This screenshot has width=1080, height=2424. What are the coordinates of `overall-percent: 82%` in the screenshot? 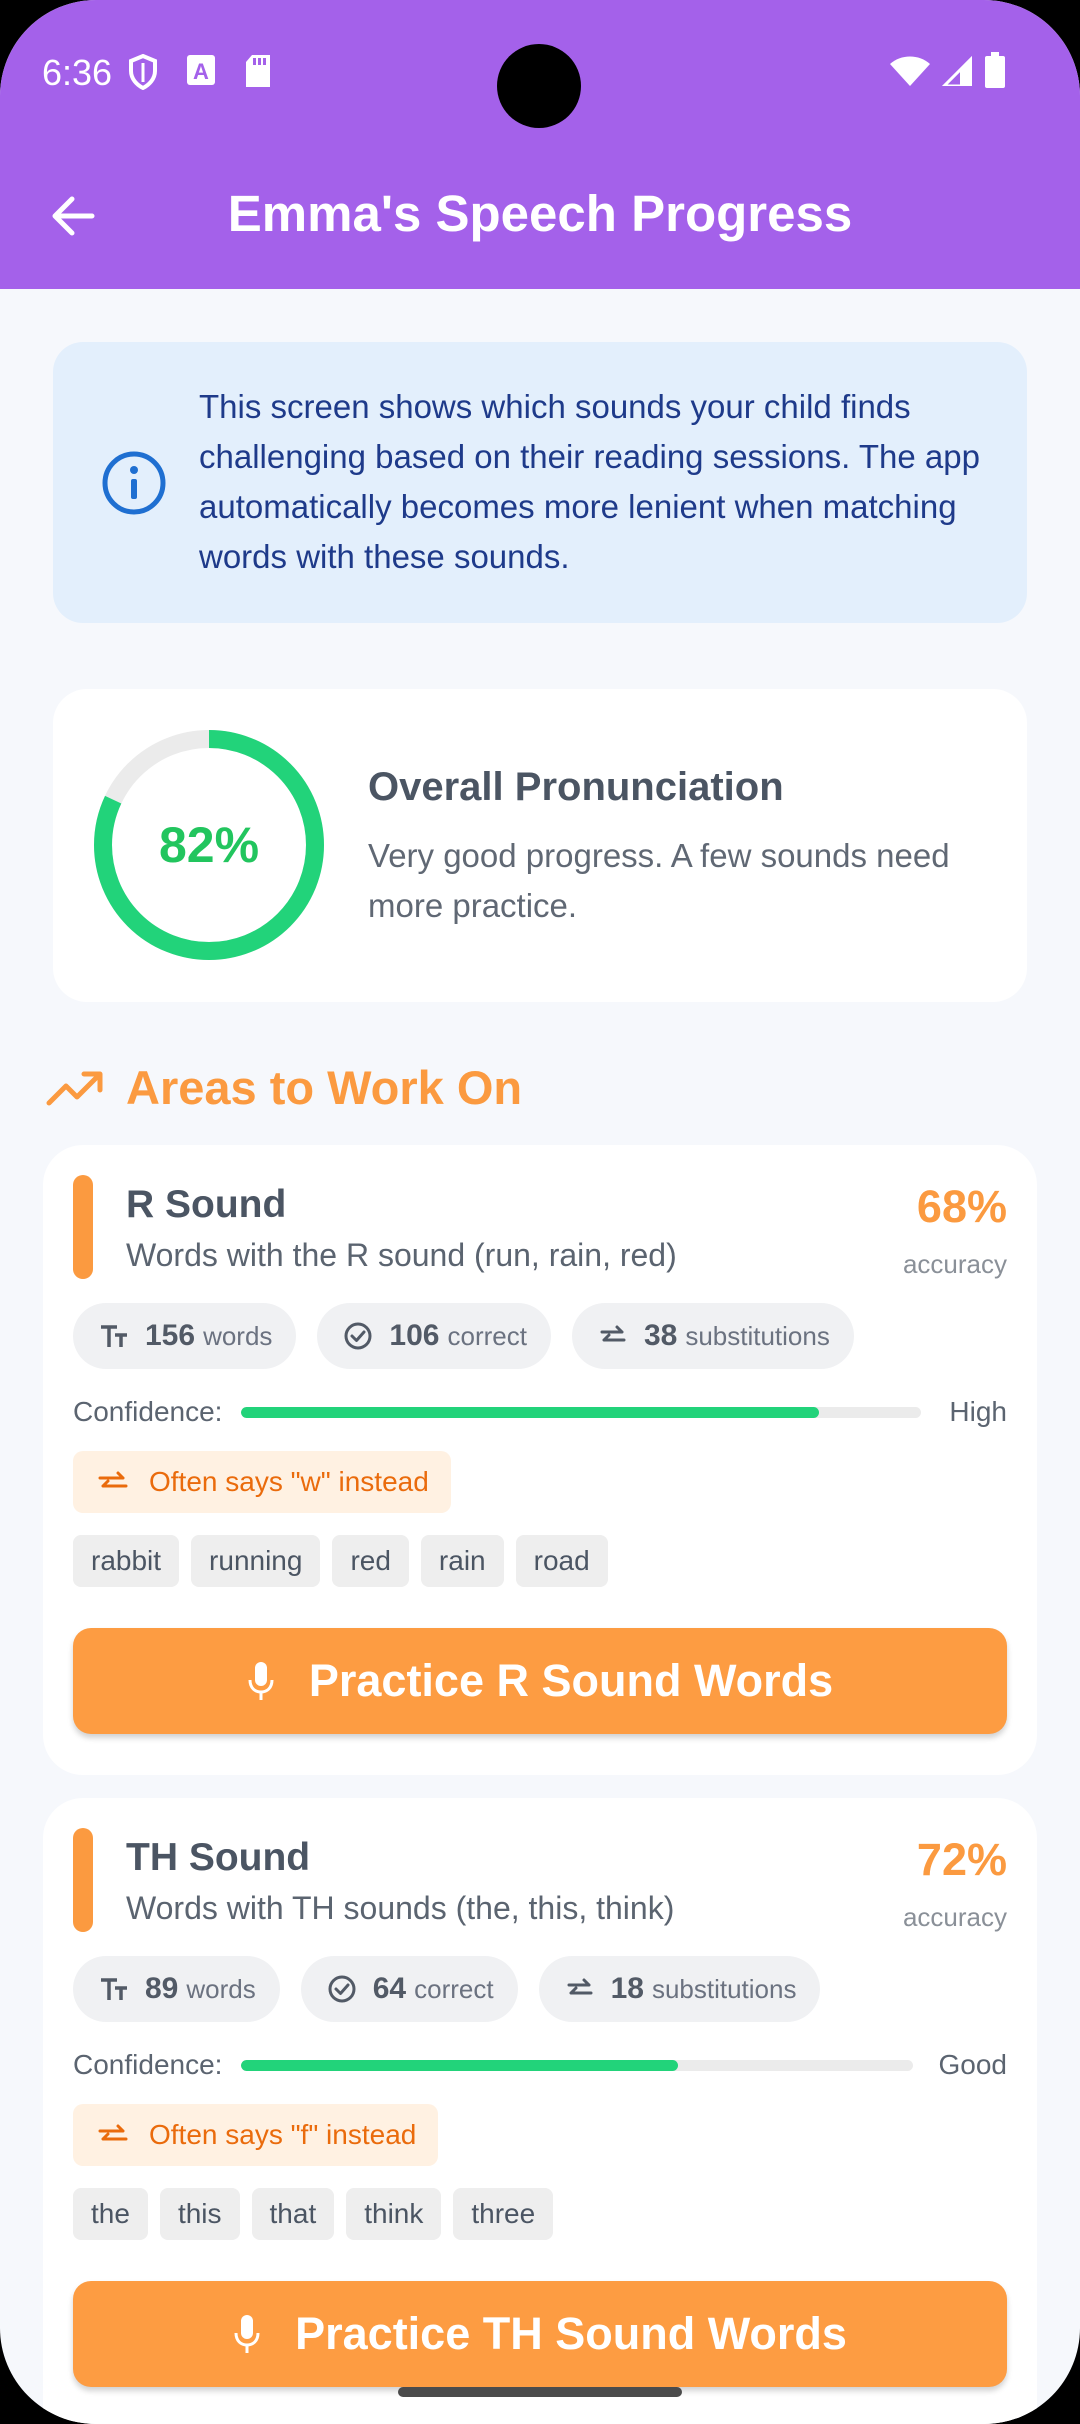 It's located at (209, 845).